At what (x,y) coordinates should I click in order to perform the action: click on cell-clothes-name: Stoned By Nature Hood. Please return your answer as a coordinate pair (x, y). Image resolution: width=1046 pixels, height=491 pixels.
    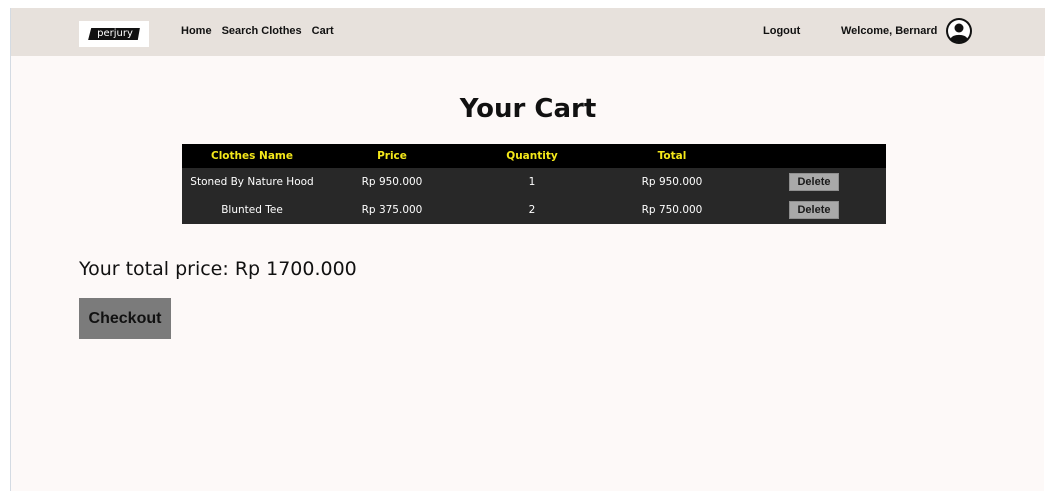
    Looking at the image, I should click on (252, 182).